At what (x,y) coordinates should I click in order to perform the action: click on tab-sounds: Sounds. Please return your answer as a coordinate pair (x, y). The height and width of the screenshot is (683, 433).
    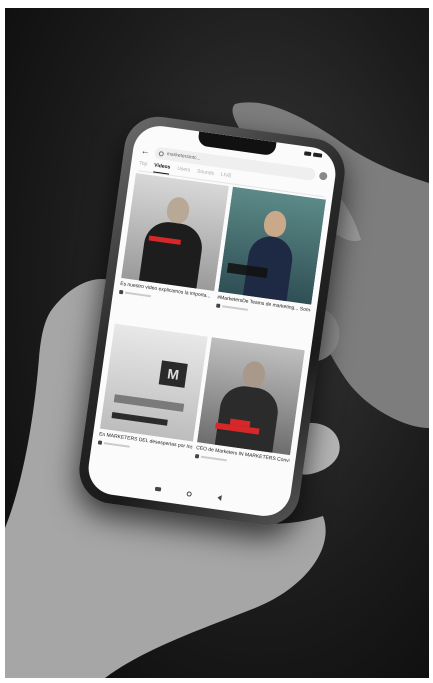
    Looking at the image, I should click on (205, 175).